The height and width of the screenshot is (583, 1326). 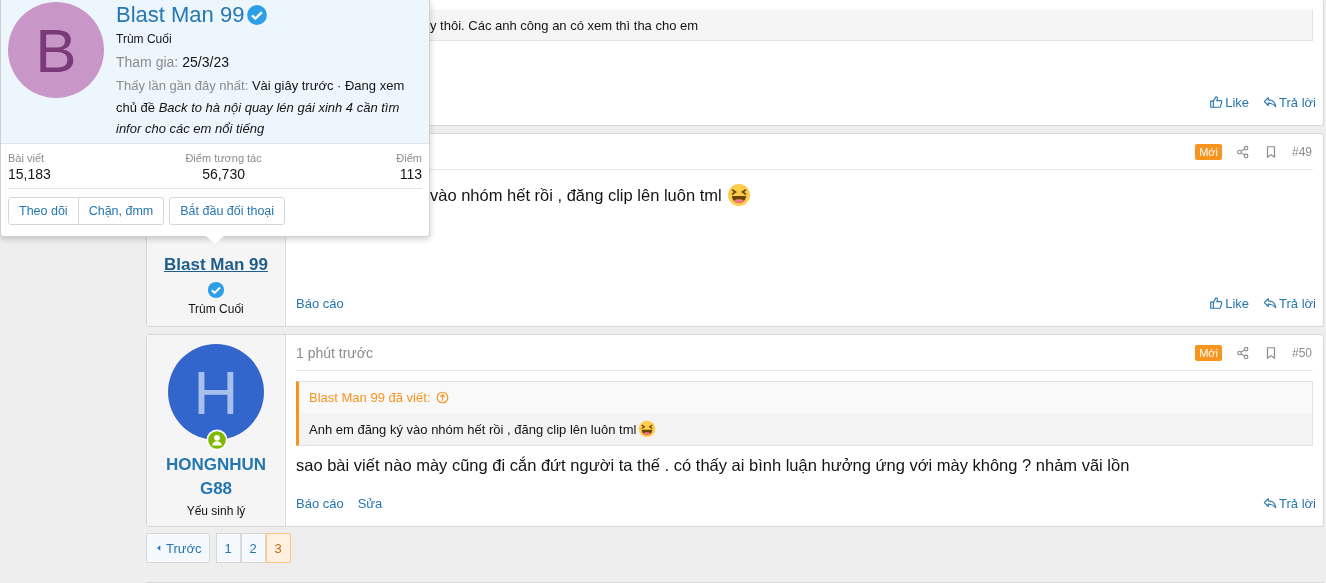 I want to click on page-button: 3, so click(x=278, y=548).